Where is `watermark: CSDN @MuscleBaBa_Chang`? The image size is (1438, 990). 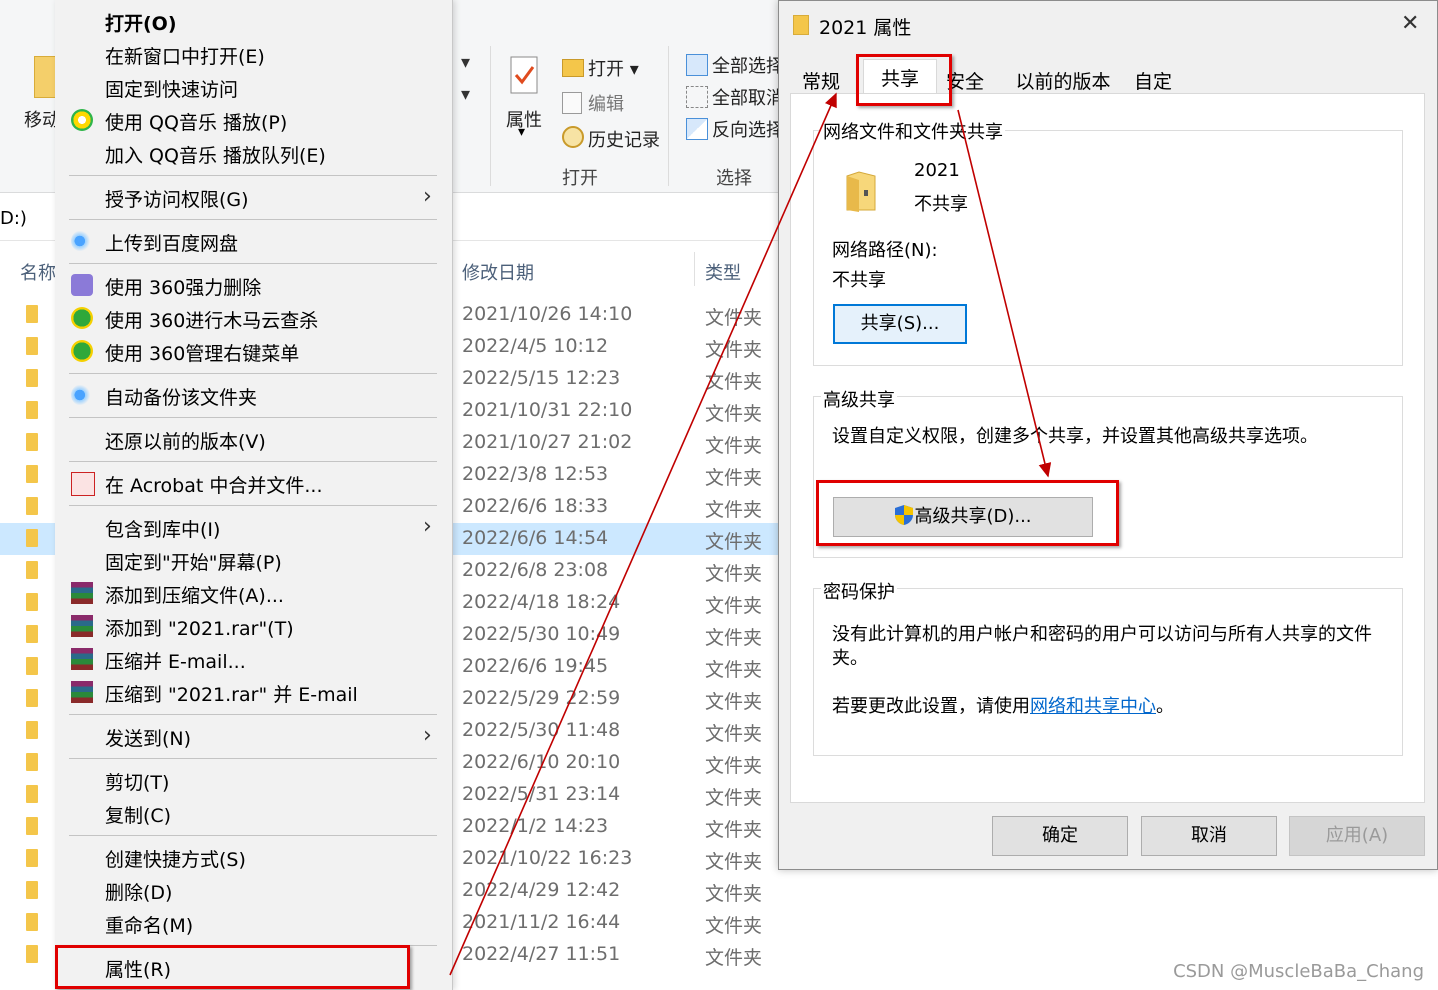
watermark: CSDN @MuscleBaBa_Chang is located at coordinates (1298, 971).